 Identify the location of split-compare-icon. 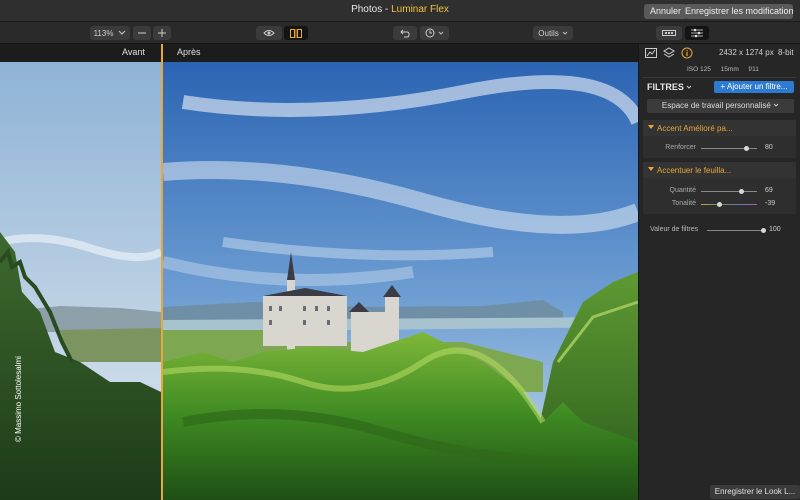
(296, 33).